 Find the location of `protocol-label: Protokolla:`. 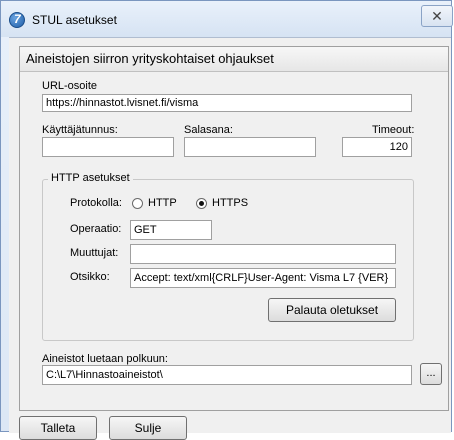

protocol-label: Protokolla: is located at coordinates (96, 203).